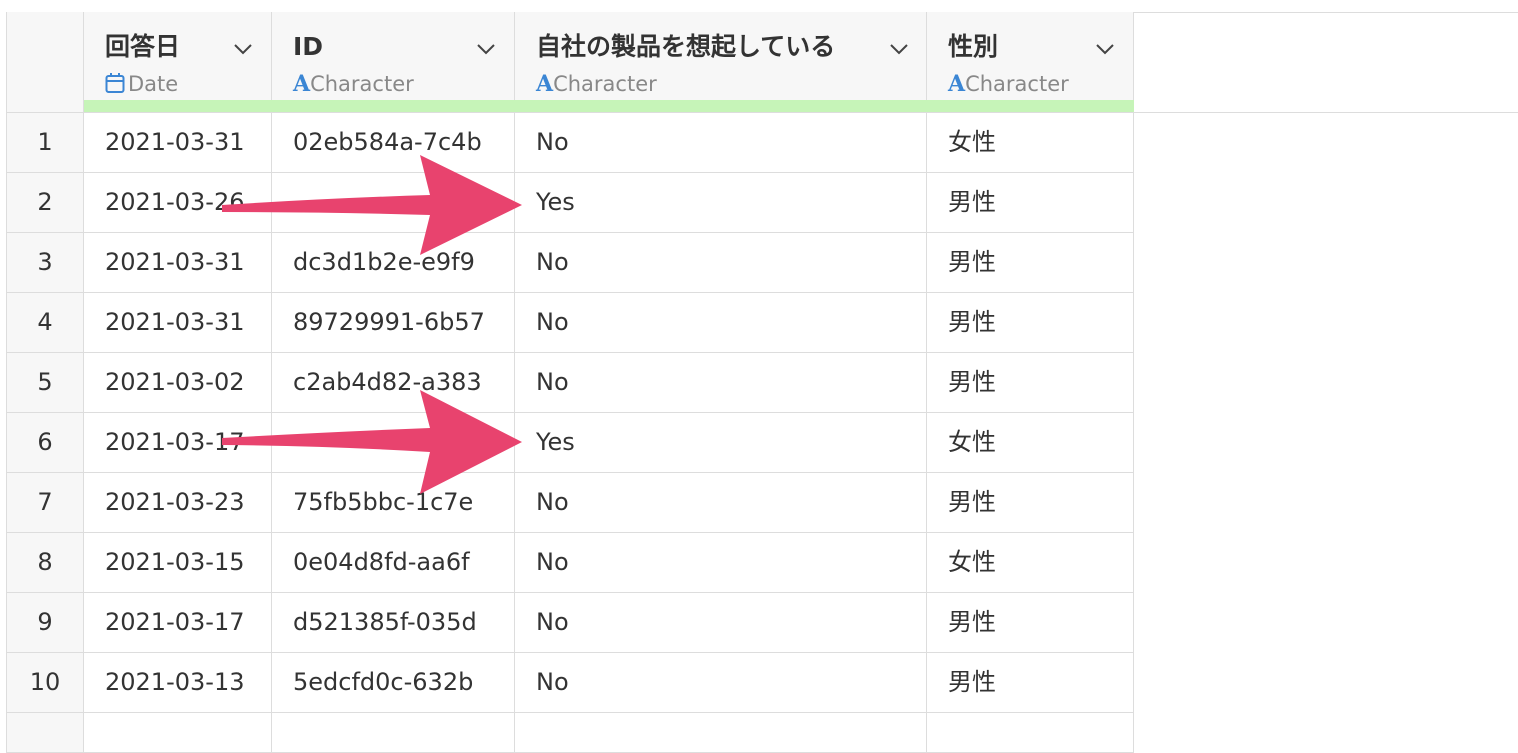  Describe the element at coordinates (372, 324) in the screenshot. I see `annotation-arrows` at that location.